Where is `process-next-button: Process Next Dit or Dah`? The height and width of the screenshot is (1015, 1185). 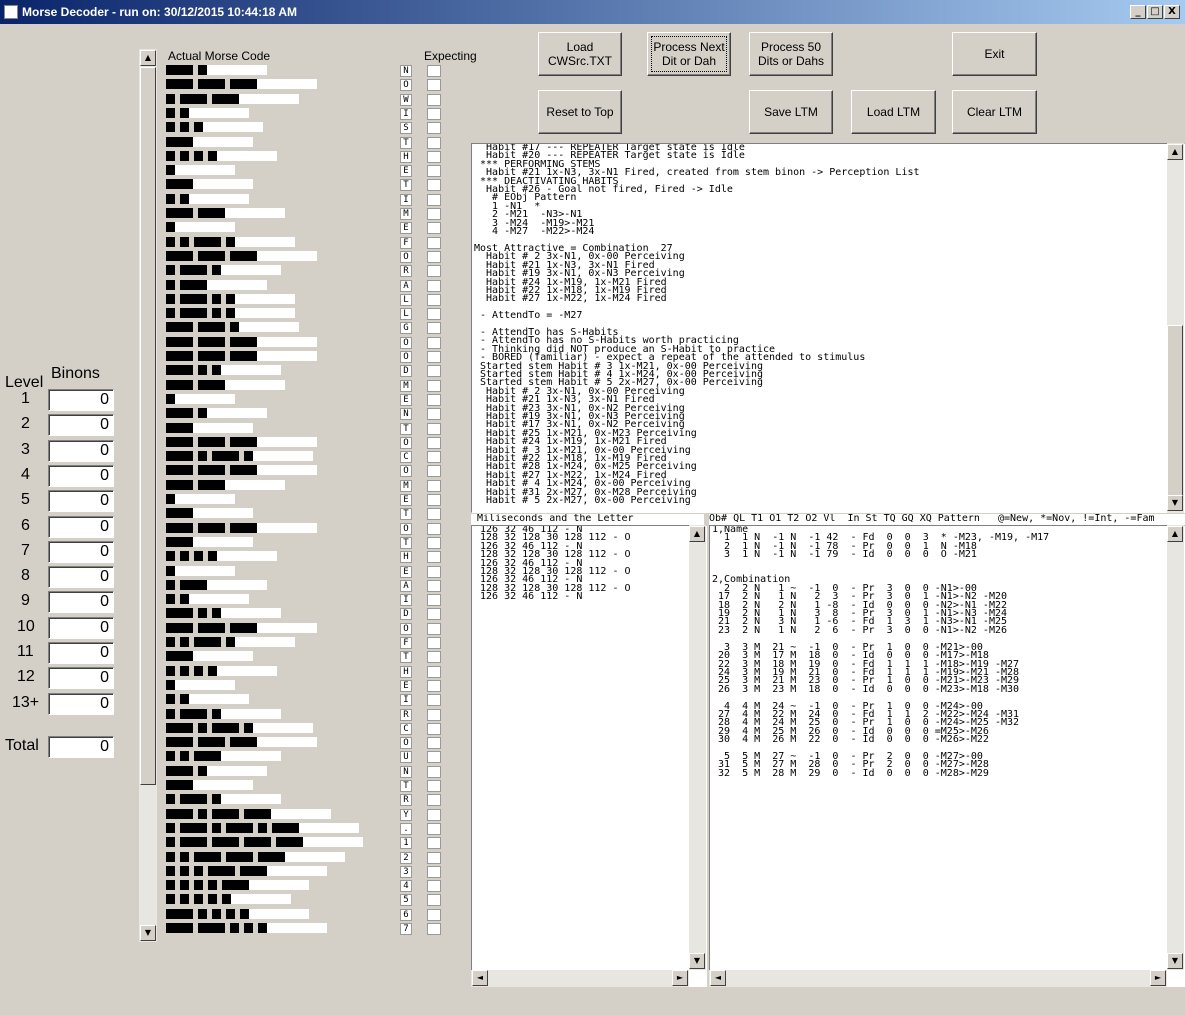
process-next-button: Process Next Dit or Dah is located at coordinates (689, 54).